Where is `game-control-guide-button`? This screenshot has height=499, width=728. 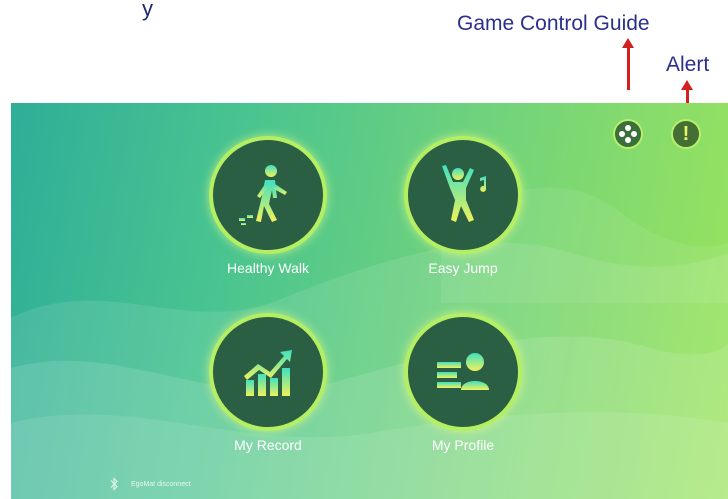 game-control-guide-button is located at coordinates (628, 134).